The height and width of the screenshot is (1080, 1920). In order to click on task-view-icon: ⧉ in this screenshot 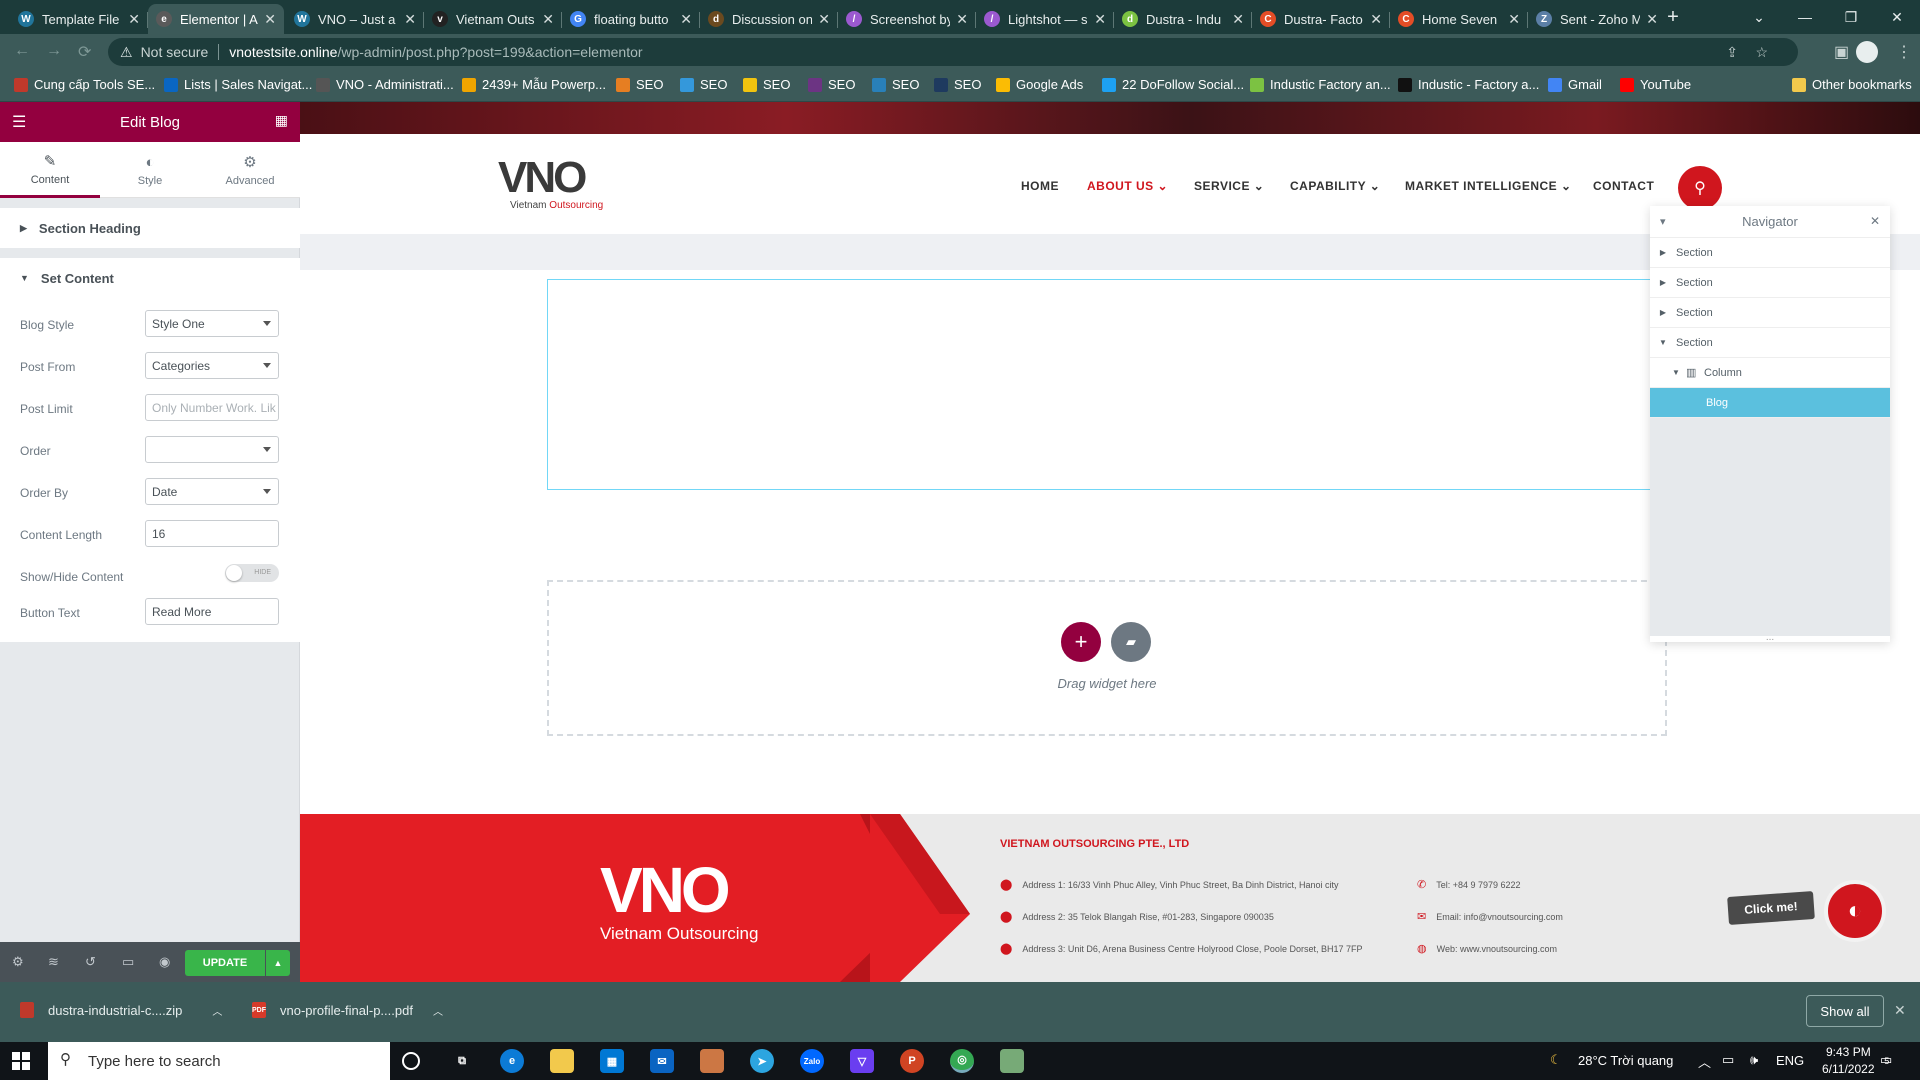, I will do `click(462, 1061)`.